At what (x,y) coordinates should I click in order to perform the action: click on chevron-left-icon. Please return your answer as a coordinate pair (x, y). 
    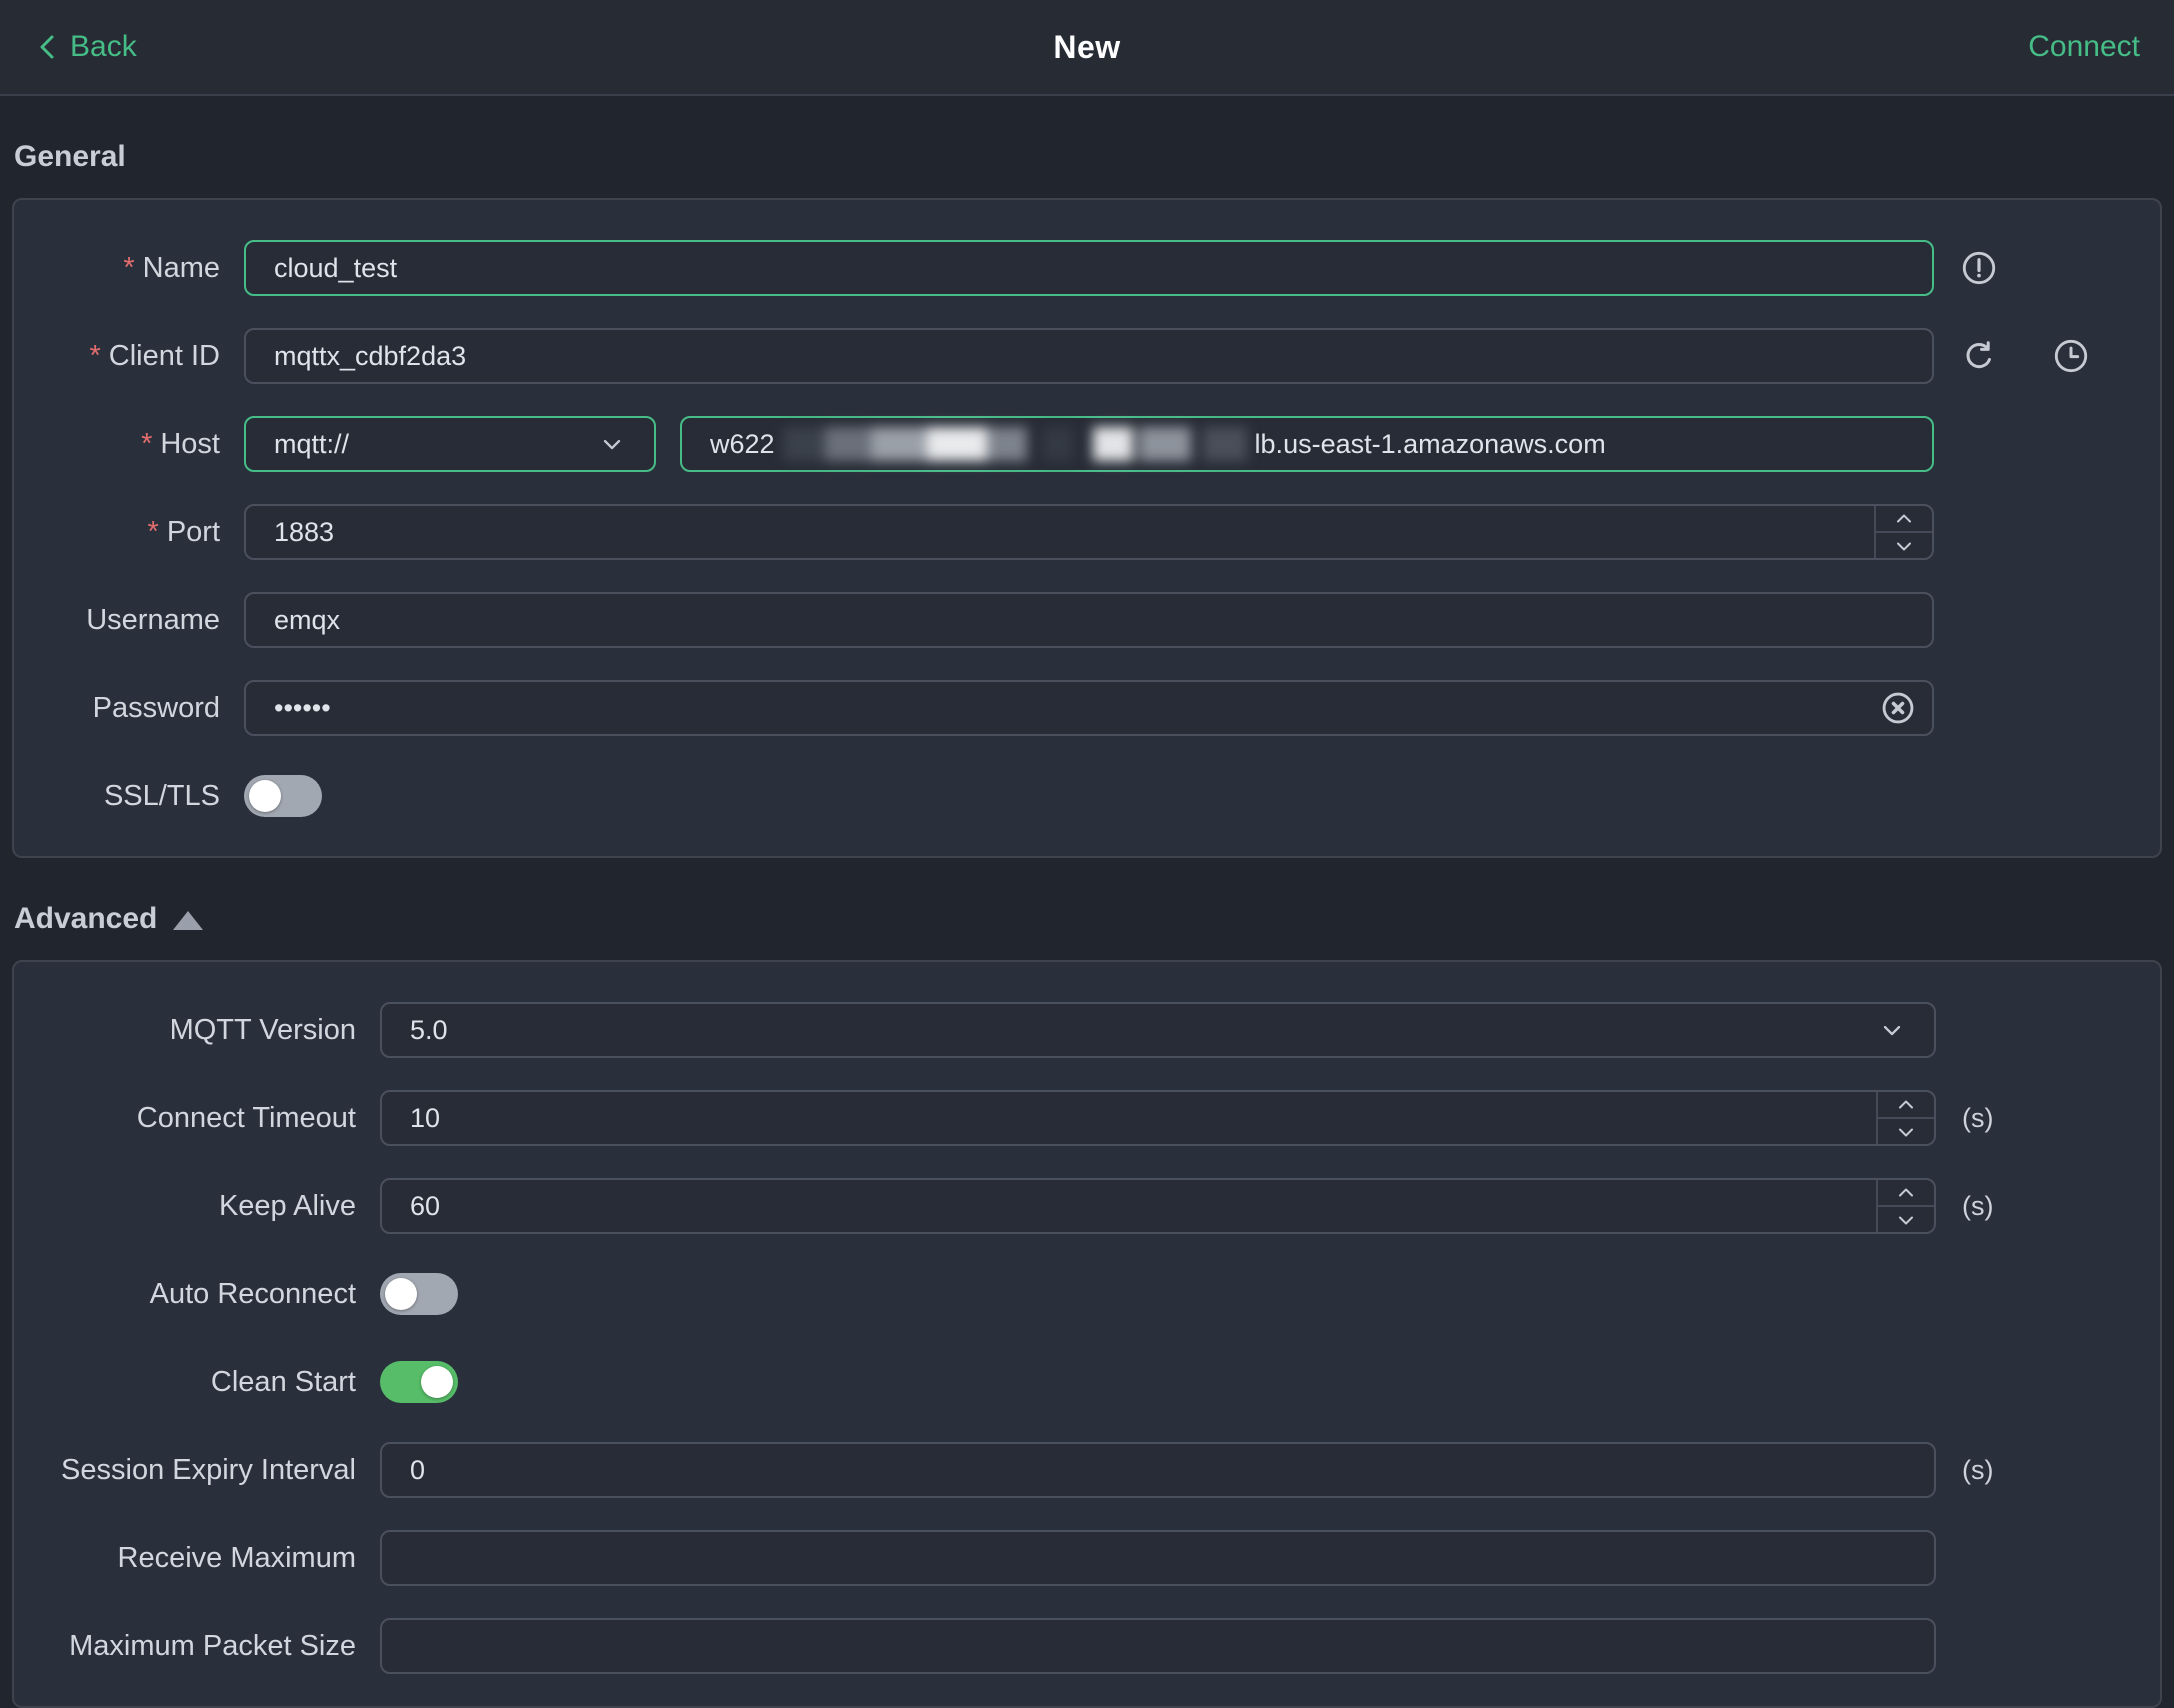
    Looking at the image, I should click on (47, 47).